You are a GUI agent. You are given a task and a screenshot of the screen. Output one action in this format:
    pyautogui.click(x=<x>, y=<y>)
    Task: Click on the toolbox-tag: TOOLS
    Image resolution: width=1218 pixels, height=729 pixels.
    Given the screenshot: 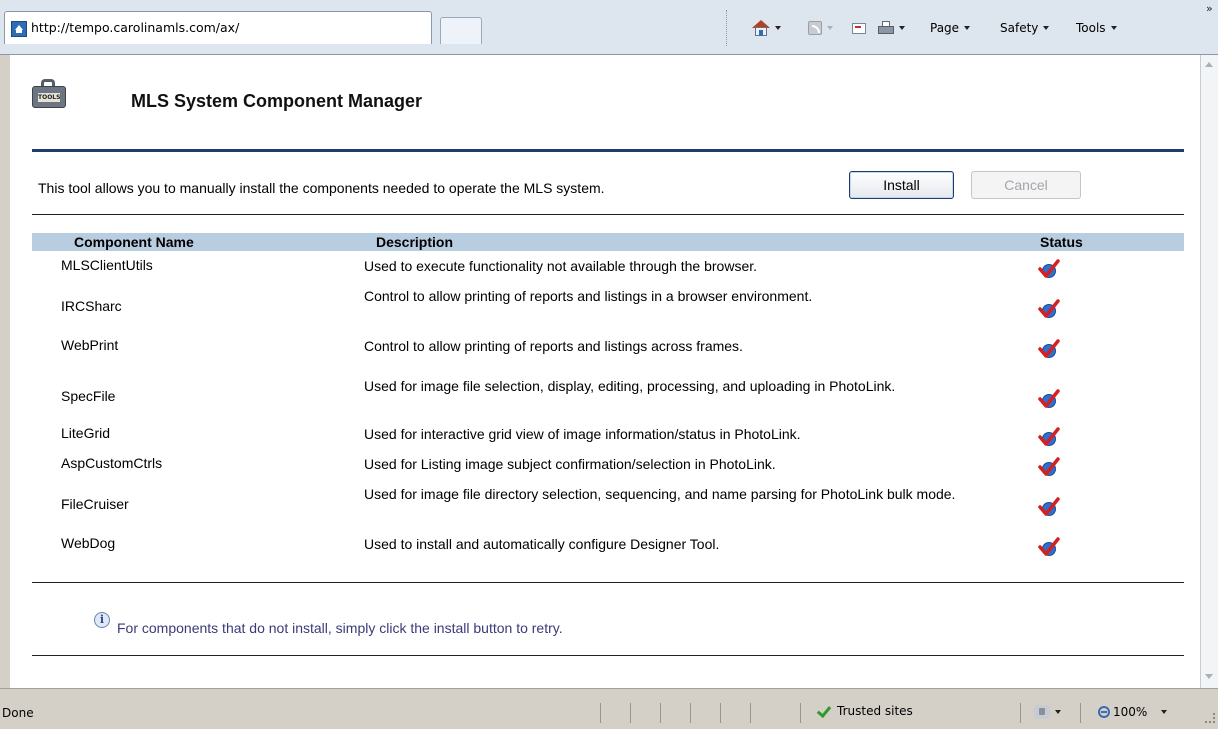 What is the action you would take?
    pyautogui.click(x=49, y=97)
    